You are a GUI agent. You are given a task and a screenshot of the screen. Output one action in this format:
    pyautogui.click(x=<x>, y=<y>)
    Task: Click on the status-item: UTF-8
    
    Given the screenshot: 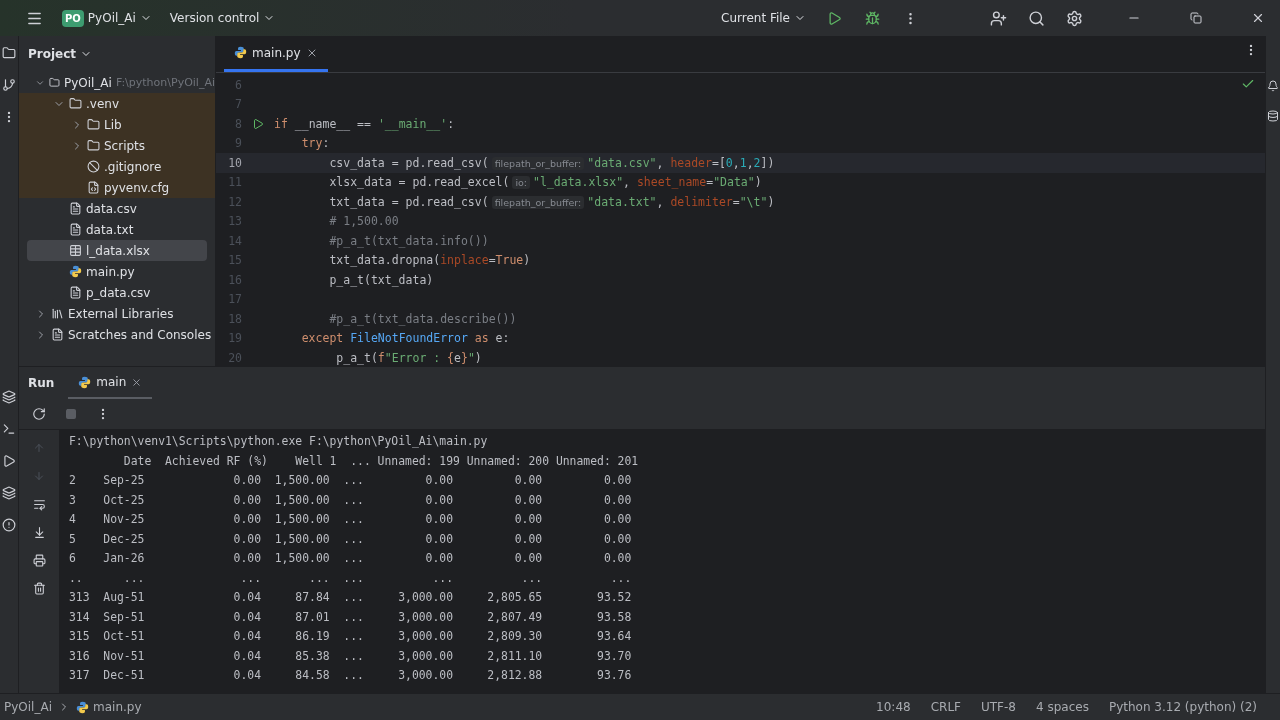 What is the action you would take?
    pyautogui.click(x=998, y=707)
    